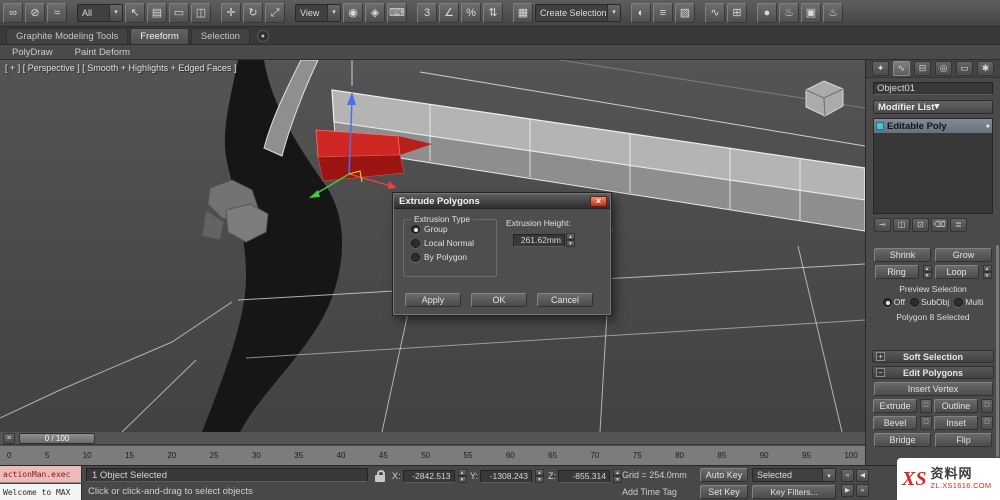  Describe the element at coordinates (789, 13) in the screenshot. I see `render-setup-icon: ♨` at that location.